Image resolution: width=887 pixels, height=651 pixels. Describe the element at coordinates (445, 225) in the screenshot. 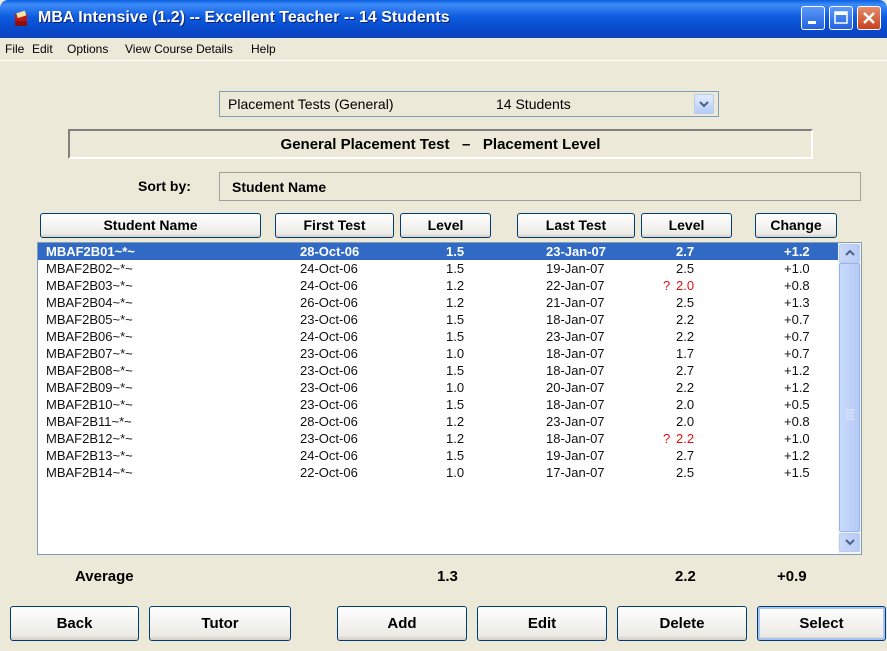

I see `column-level-first-button: Level` at that location.